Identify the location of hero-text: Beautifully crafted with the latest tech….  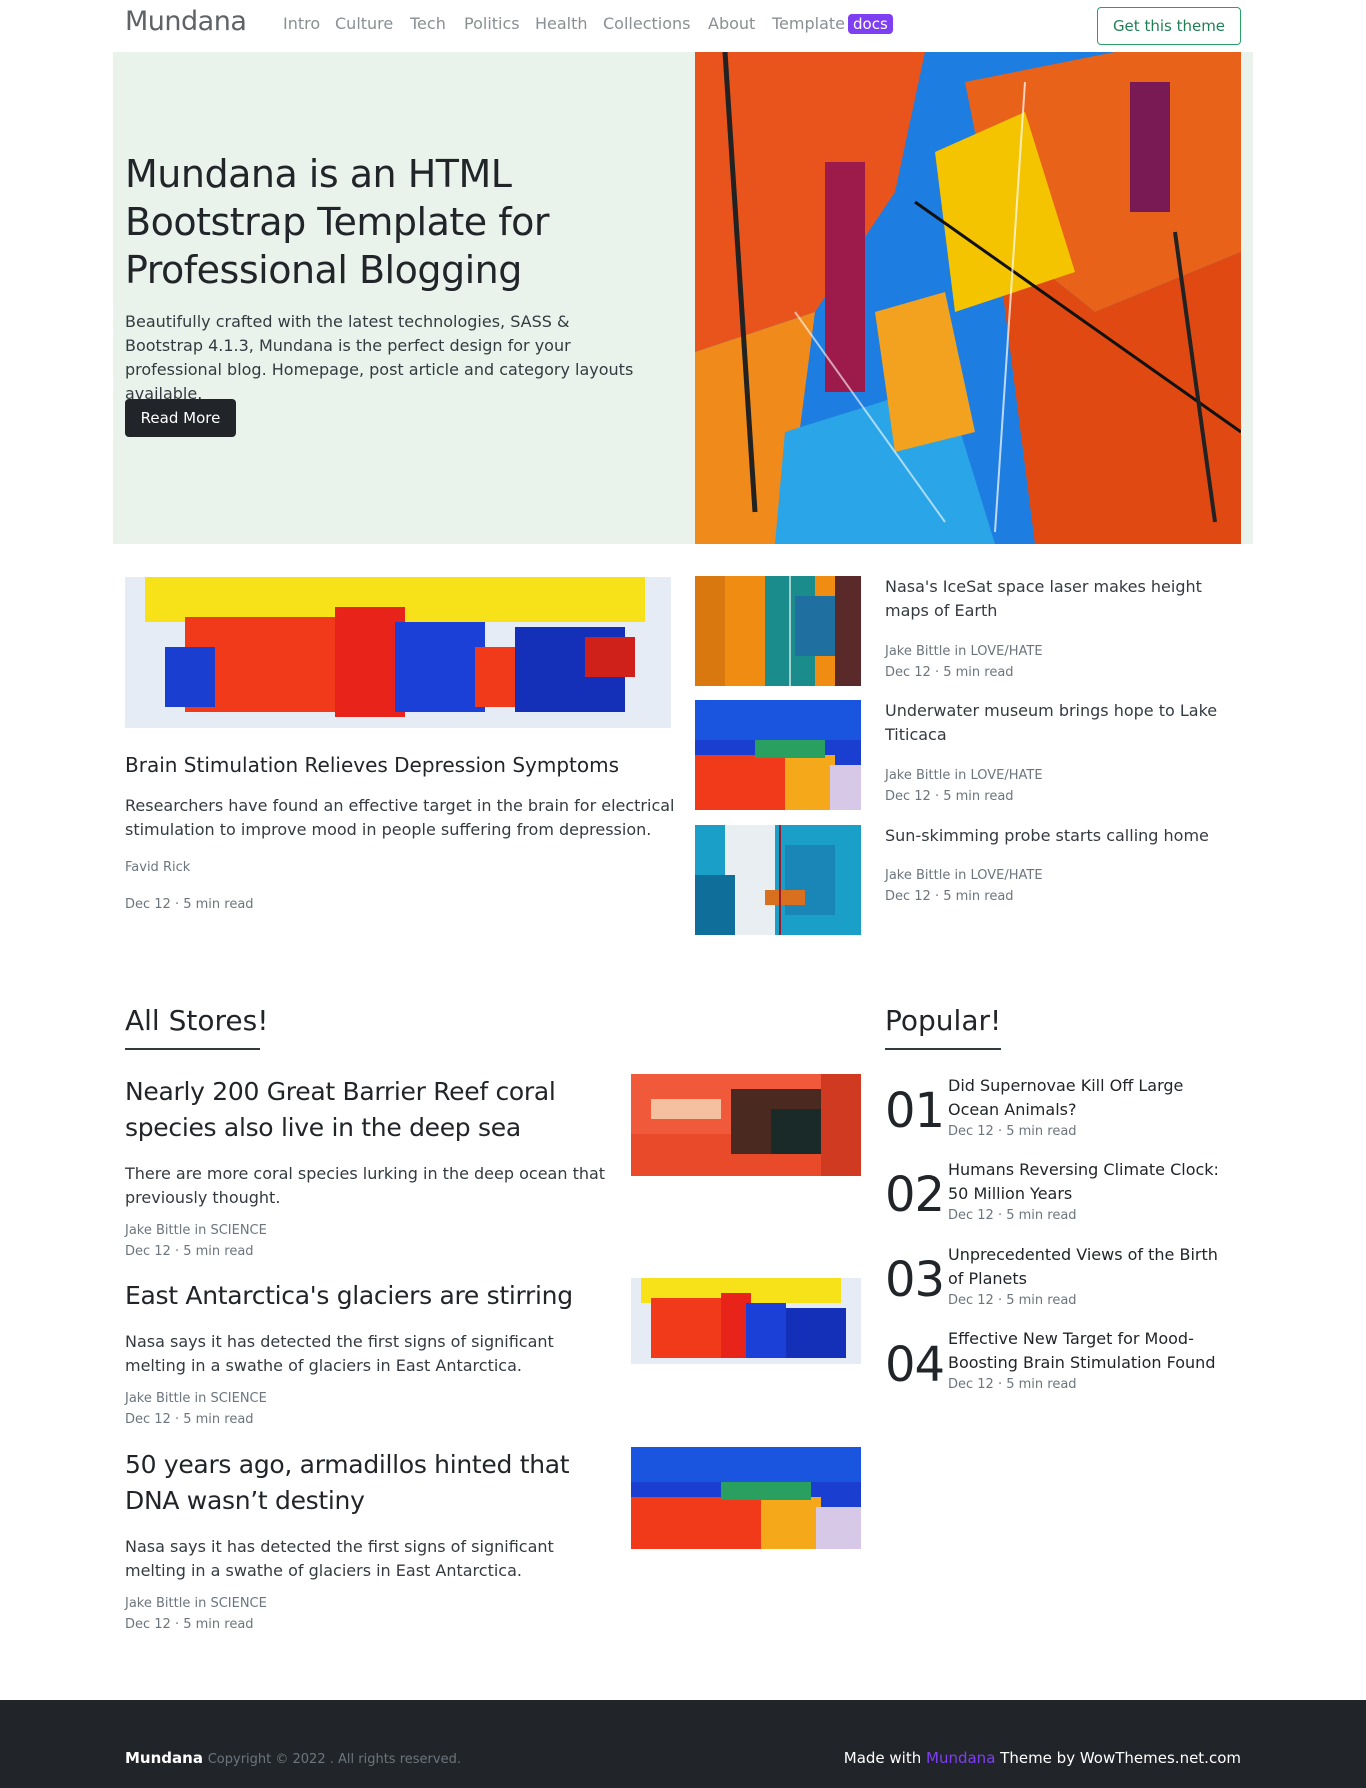
(379, 357).